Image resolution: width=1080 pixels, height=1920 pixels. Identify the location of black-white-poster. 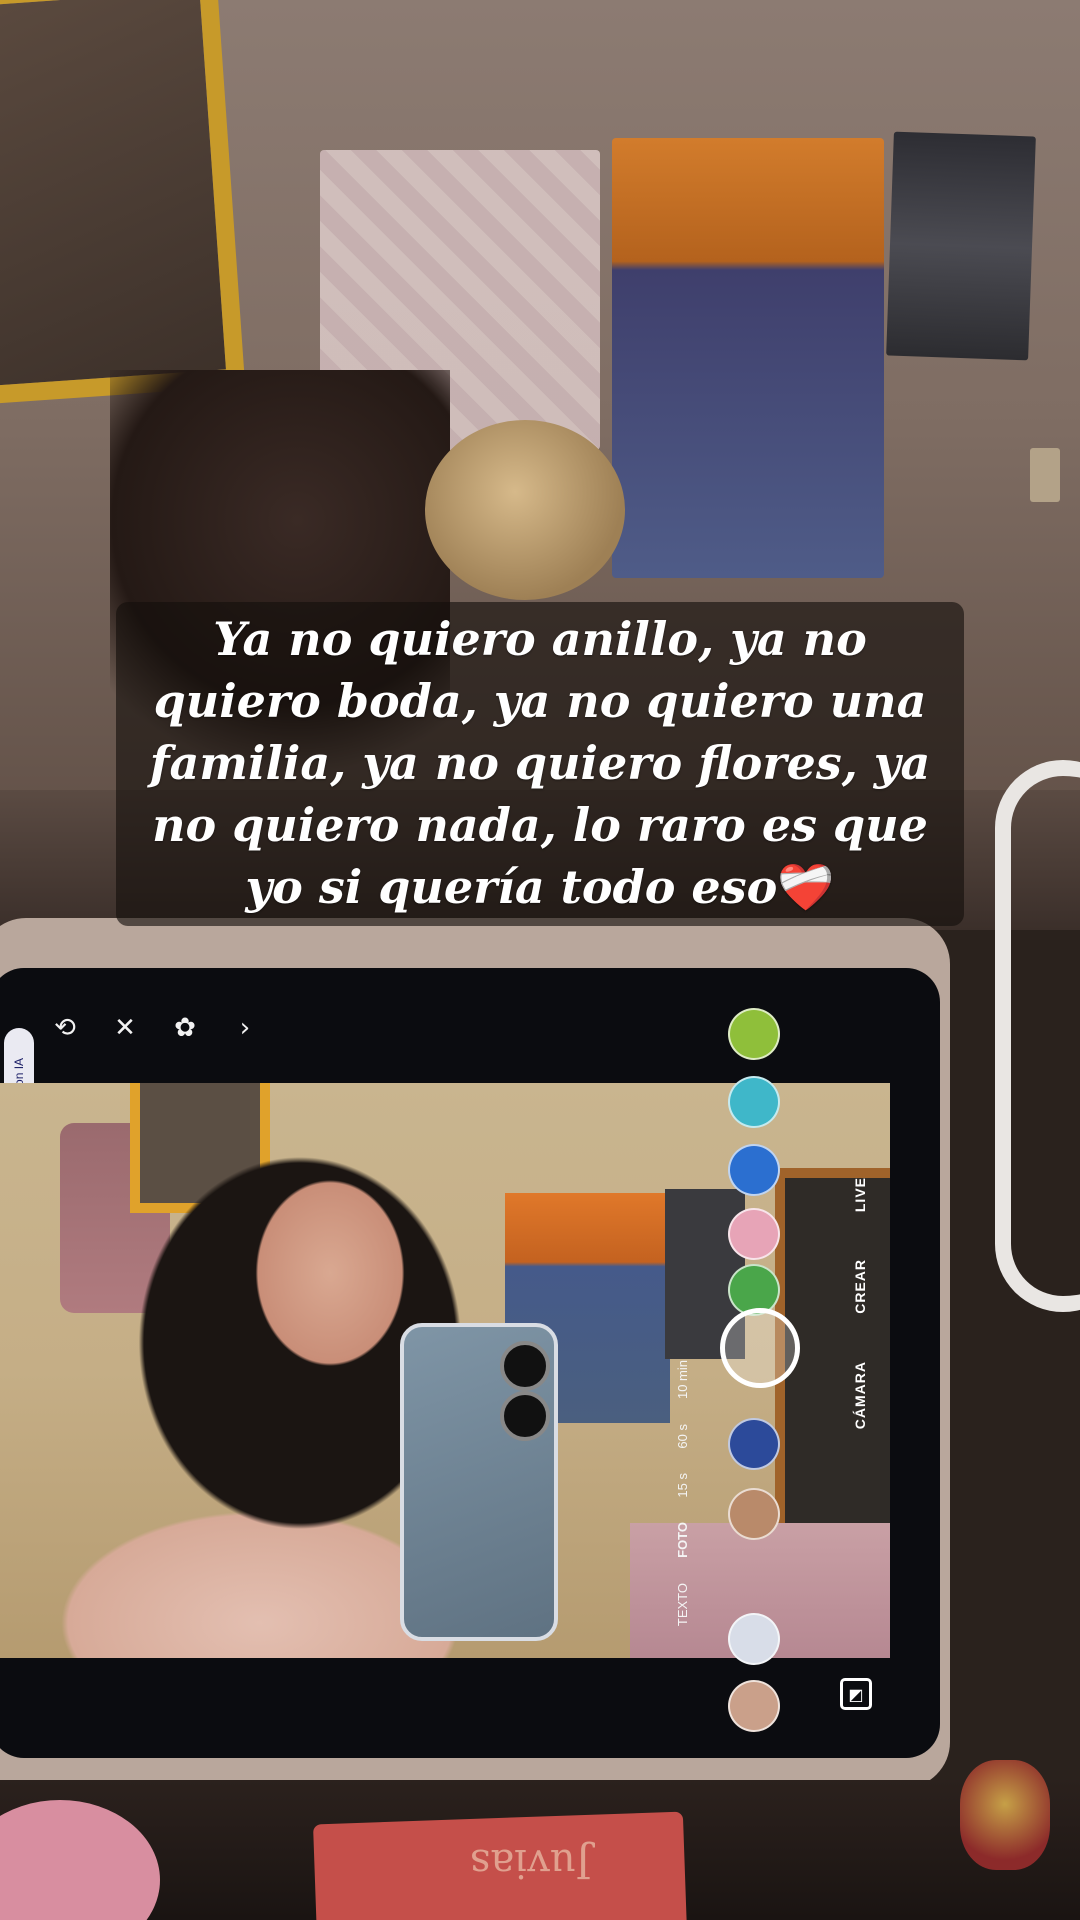
(961, 246).